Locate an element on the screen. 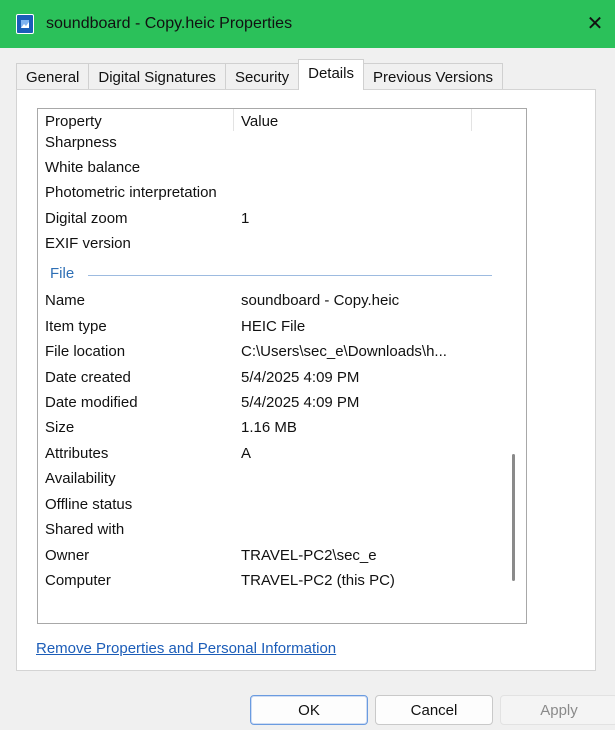 The height and width of the screenshot is (730, 615). list-row: Photometric interpretation is located at coordinates (273, 196).